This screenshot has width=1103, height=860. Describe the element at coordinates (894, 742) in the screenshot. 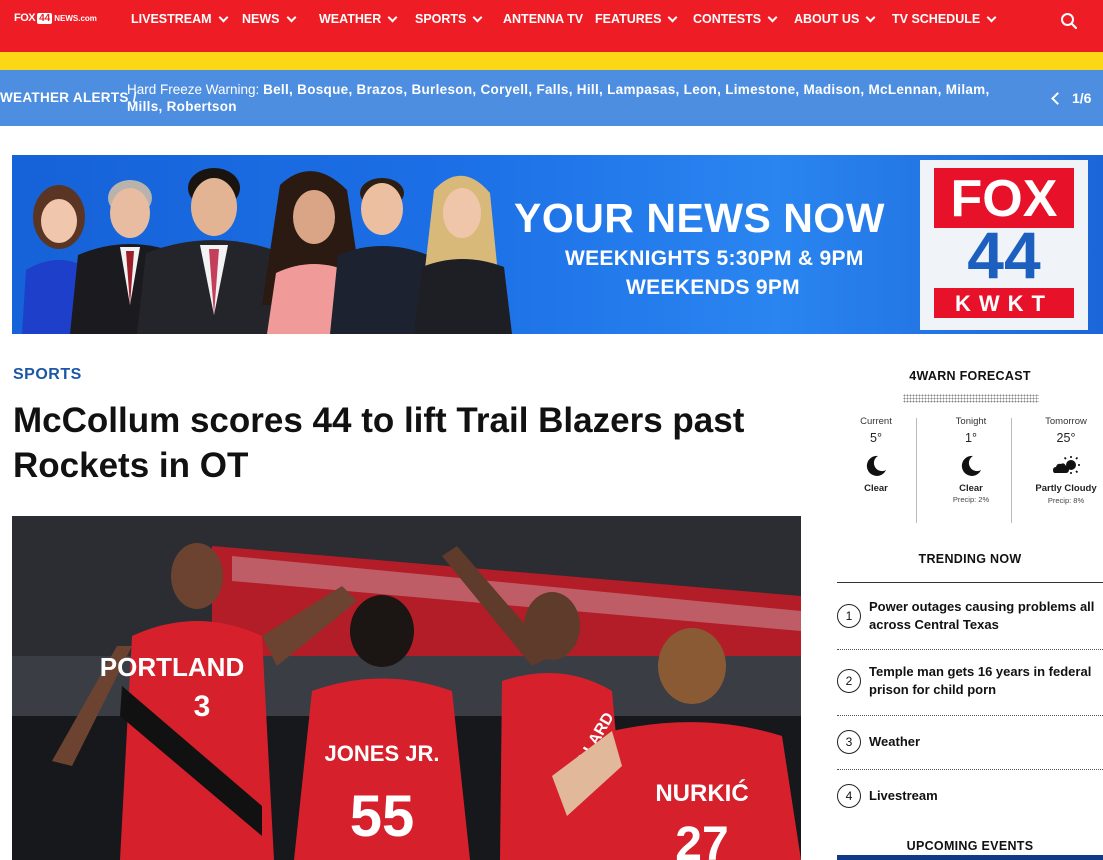

I see `trending-link: Weather` at that location.